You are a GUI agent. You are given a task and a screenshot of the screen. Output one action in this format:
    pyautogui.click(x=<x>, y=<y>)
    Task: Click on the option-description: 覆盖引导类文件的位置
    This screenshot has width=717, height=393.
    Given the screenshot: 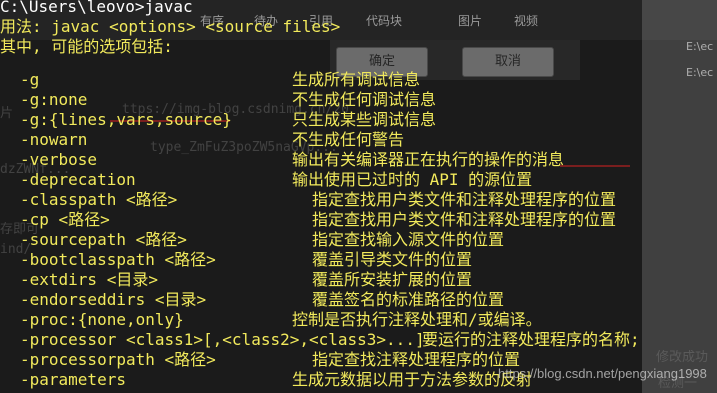 What is the action you would take?
    pyautogui.click(x=392, y=259)
    